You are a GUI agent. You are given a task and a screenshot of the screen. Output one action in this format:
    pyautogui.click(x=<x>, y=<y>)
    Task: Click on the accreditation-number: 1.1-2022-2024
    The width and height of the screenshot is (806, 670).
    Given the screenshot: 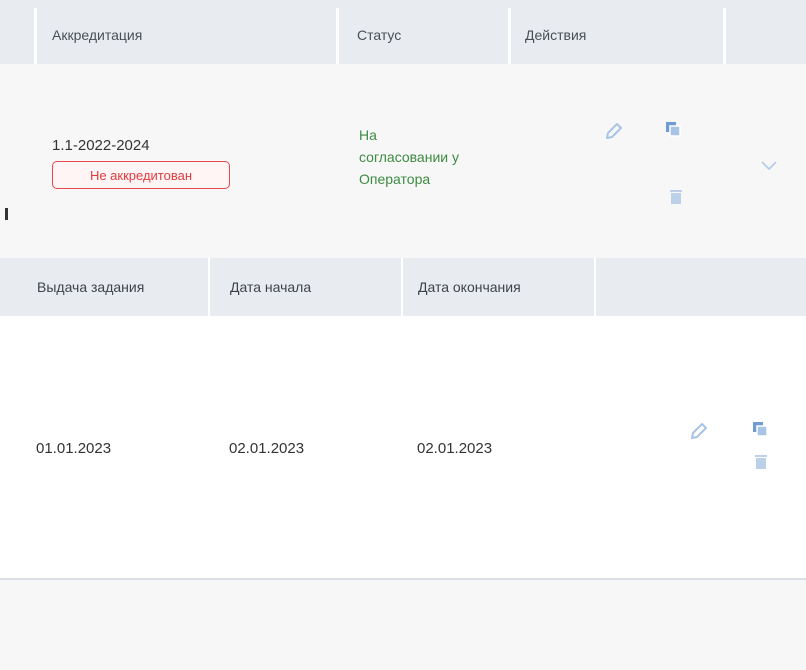 What is the action you would take?
    pyautogui.click(x=101, y=145)
    